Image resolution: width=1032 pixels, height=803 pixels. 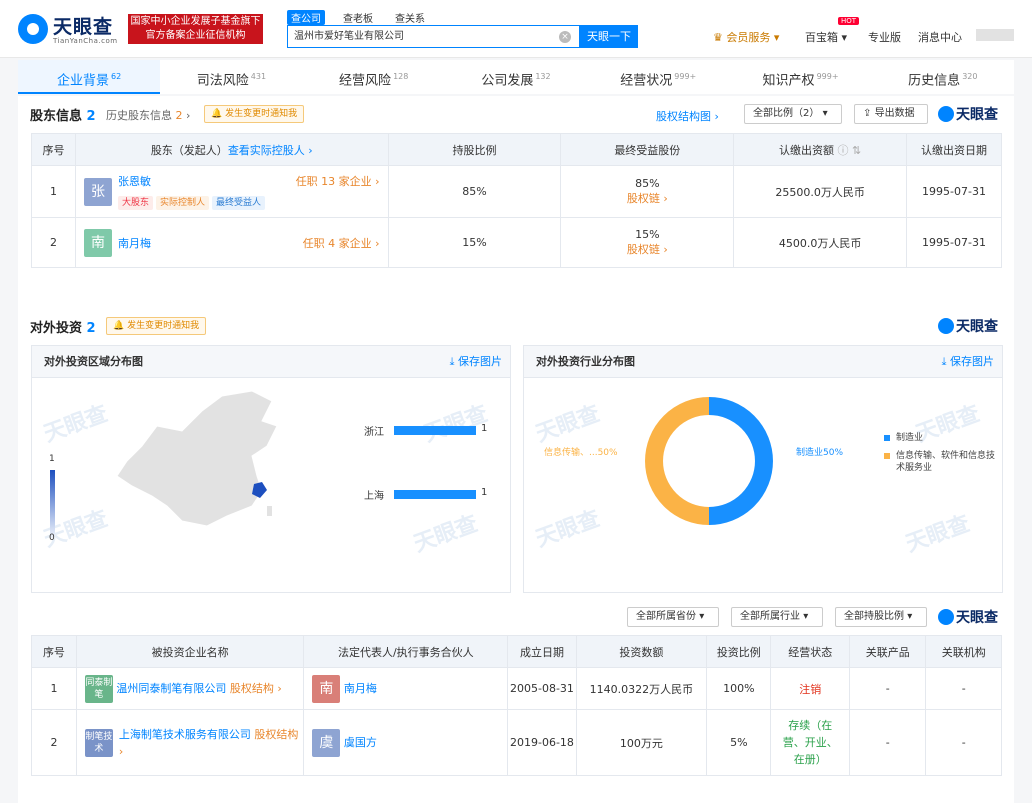 I want to click on position-count-link: 任职 4 家企业 ›, so click(x=341, y=243).